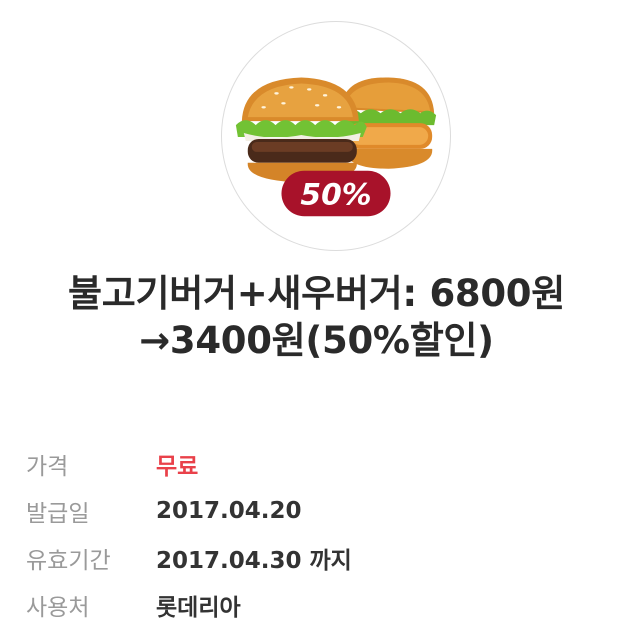 The height and width of the screenshot is (643, 633). What do you see at coordinates (316, 293) in the screenshot?
I see `coupon-title-line1: 불고기버거+새우버거: 6800원` at bounding box center [316, 293].